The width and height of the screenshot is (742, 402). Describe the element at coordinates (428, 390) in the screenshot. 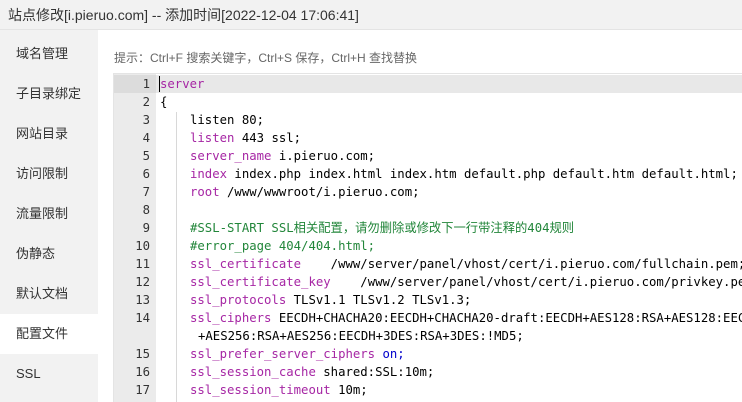

I see `code-line: 17 ssl_session_timeout 10m;` at that location.